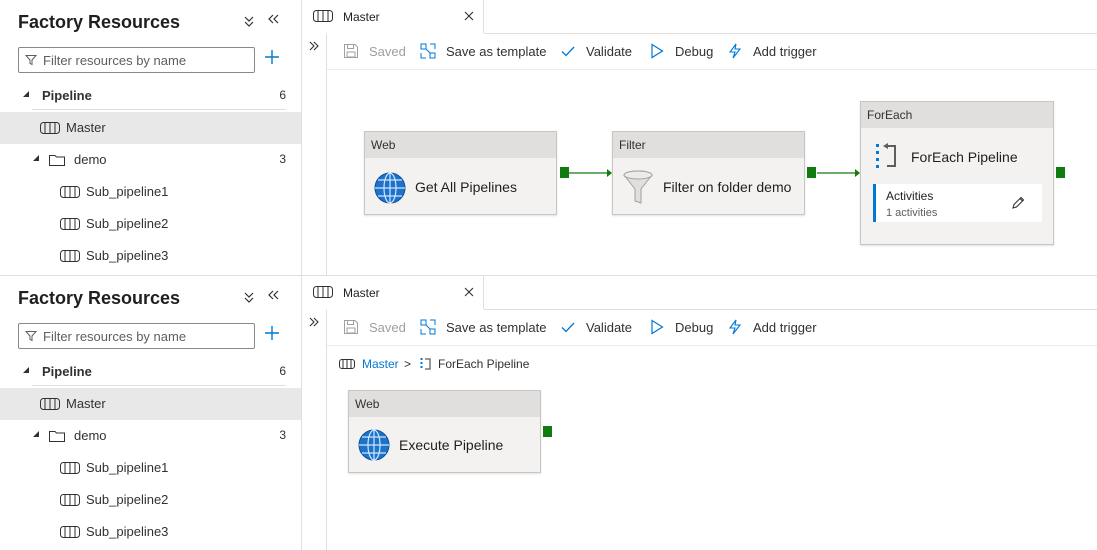 This screenshot has height=550, width=1097. I want to click on filter-icon, so click(31, 337).